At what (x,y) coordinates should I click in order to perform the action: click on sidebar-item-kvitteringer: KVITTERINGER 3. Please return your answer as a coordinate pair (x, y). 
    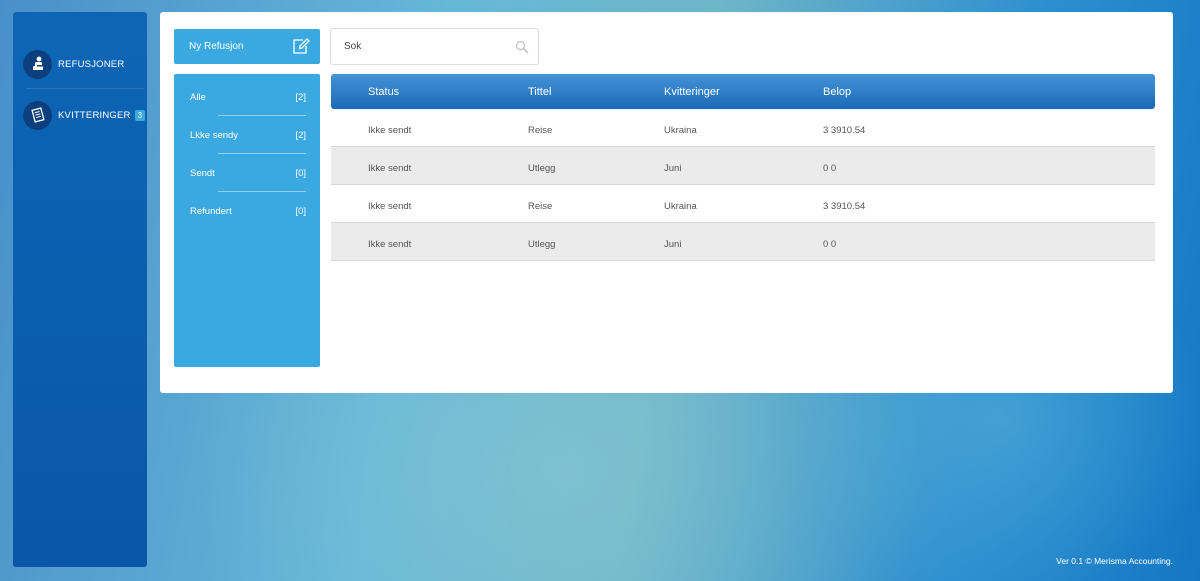
    Looking at the image, I should click on (85, 115).